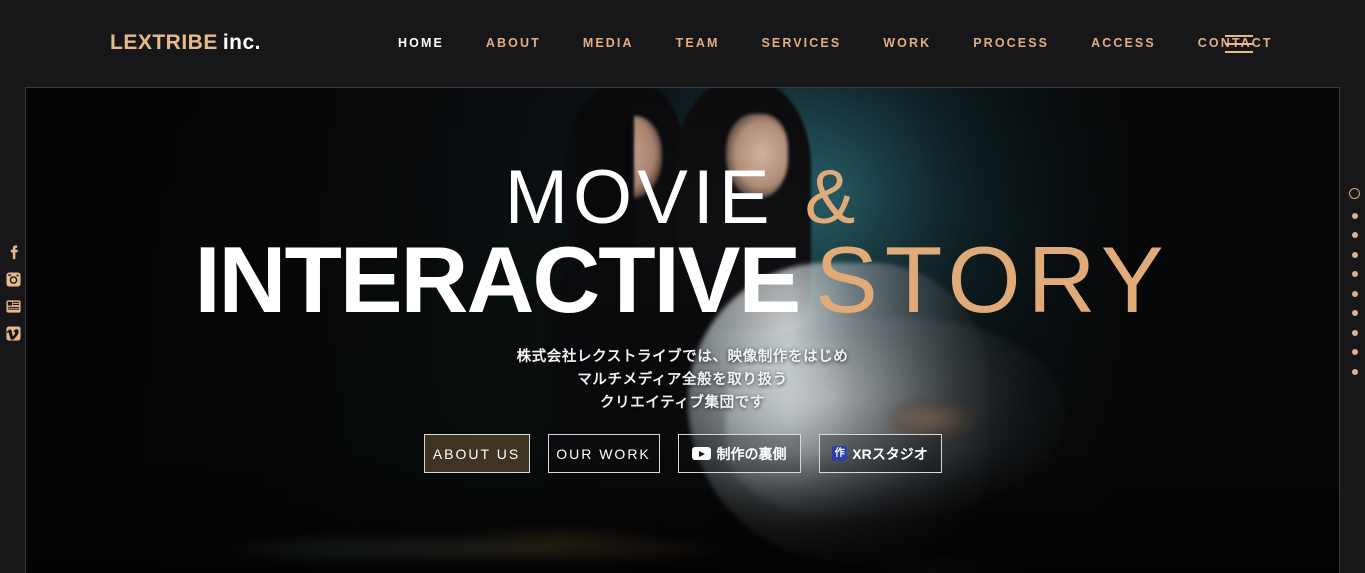  What do you see at coordinates (242, 42) in the screenshot?
I see `logo-suffix-text: inc.` at bounding box center [242, 42].